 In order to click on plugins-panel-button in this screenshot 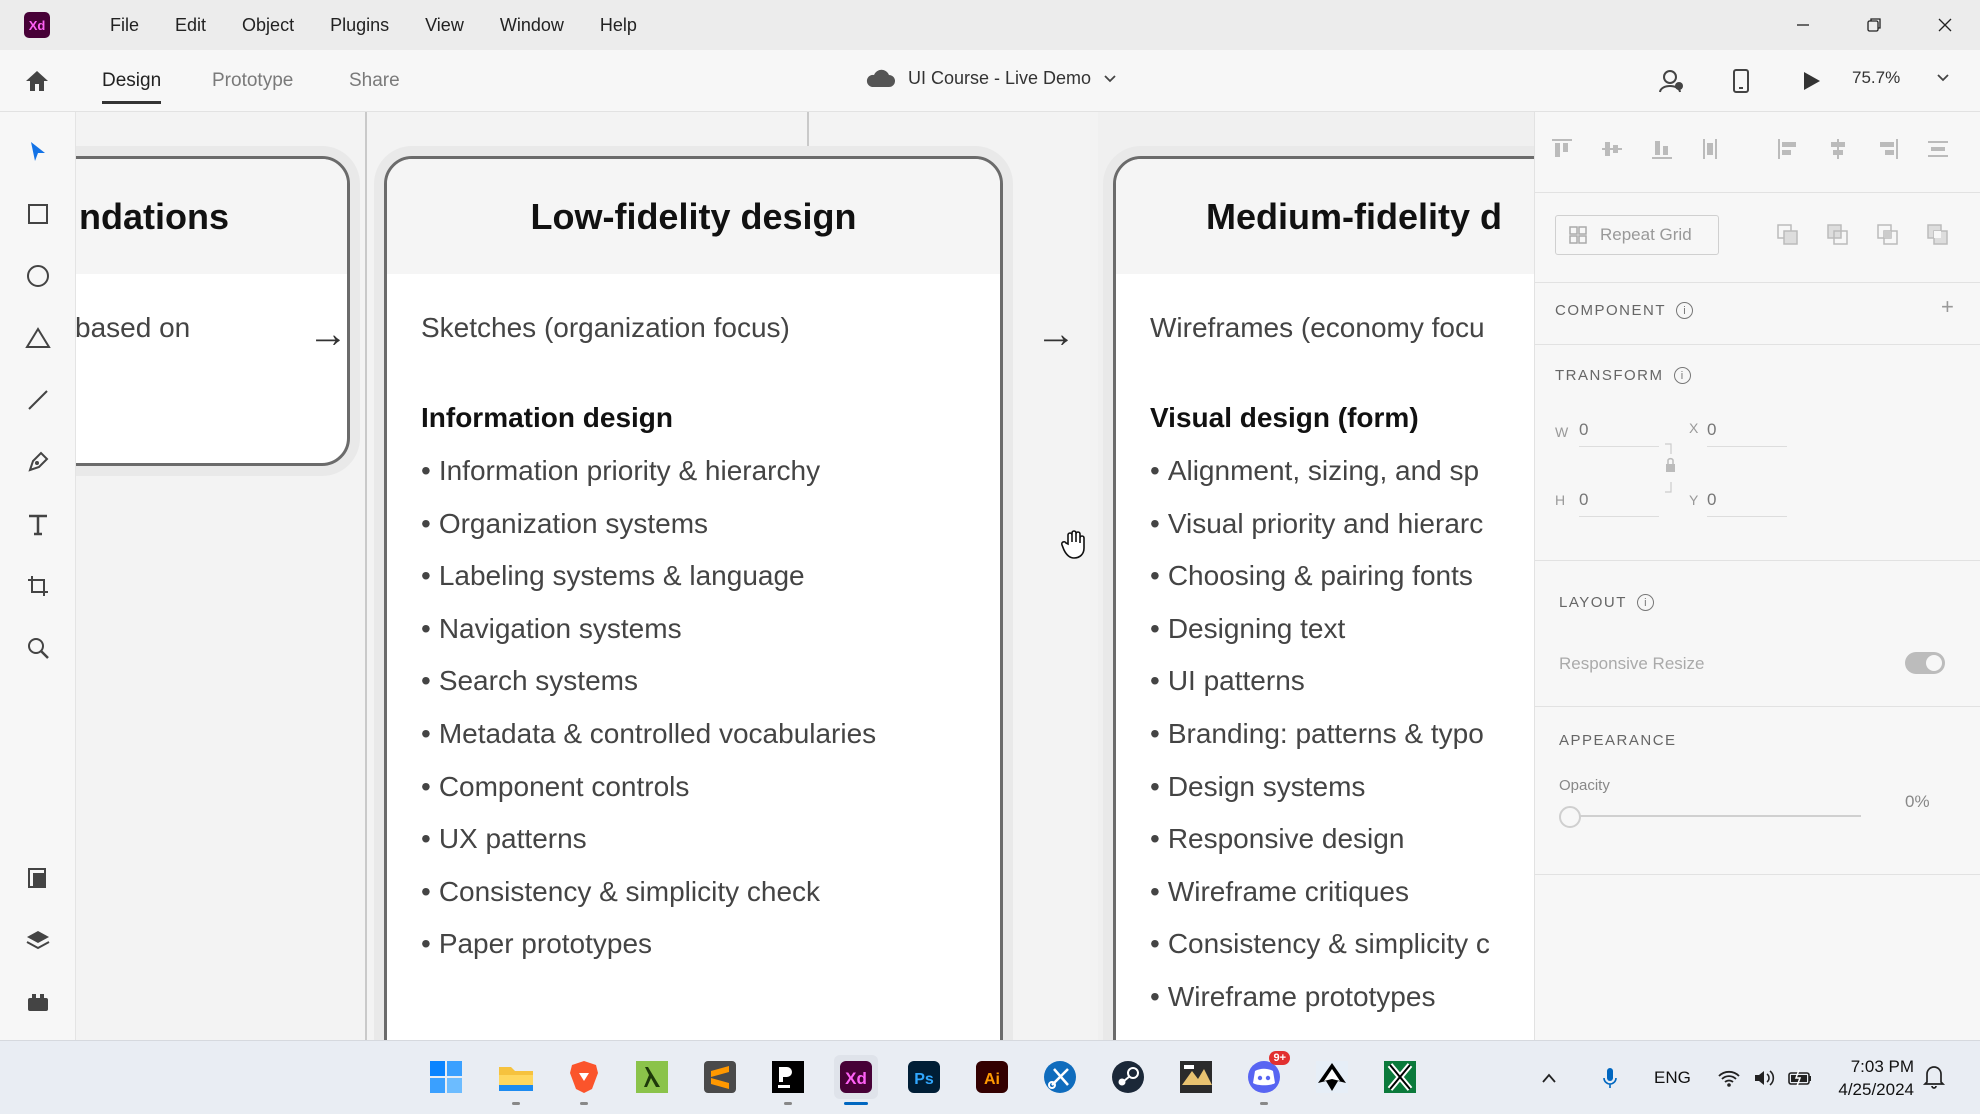, I will do `click(38, 1002)`.